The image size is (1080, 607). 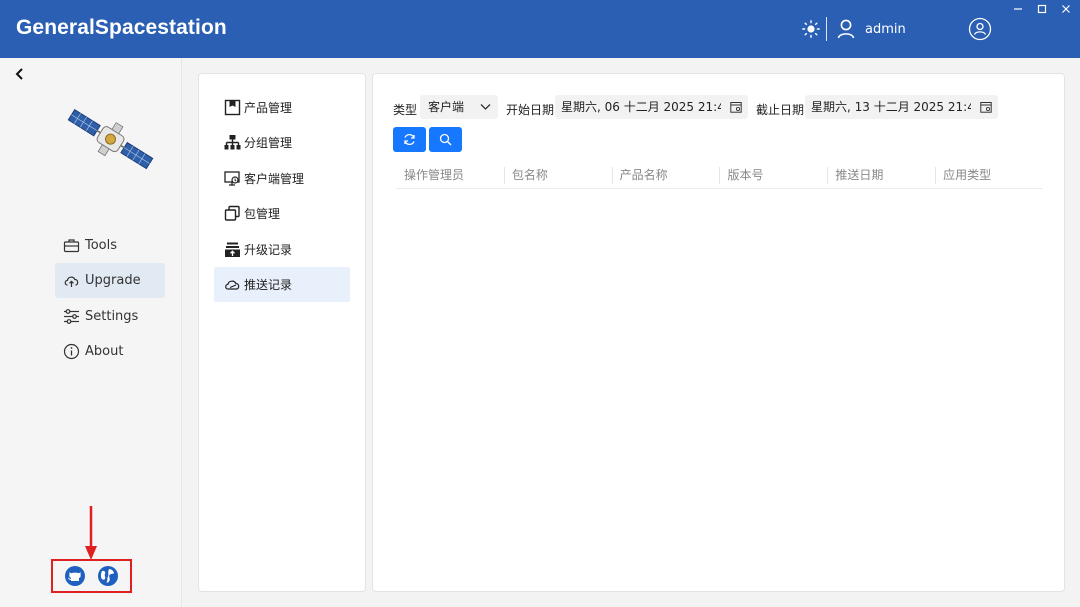 I want to click on close-icon, so click(x=1066, y=9).